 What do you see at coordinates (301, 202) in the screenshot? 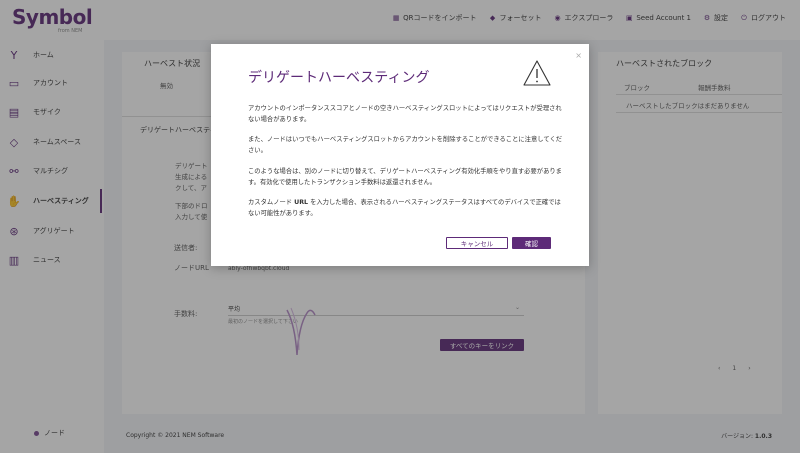
I see `p4-url: URL` at bounding box center [301, 202].